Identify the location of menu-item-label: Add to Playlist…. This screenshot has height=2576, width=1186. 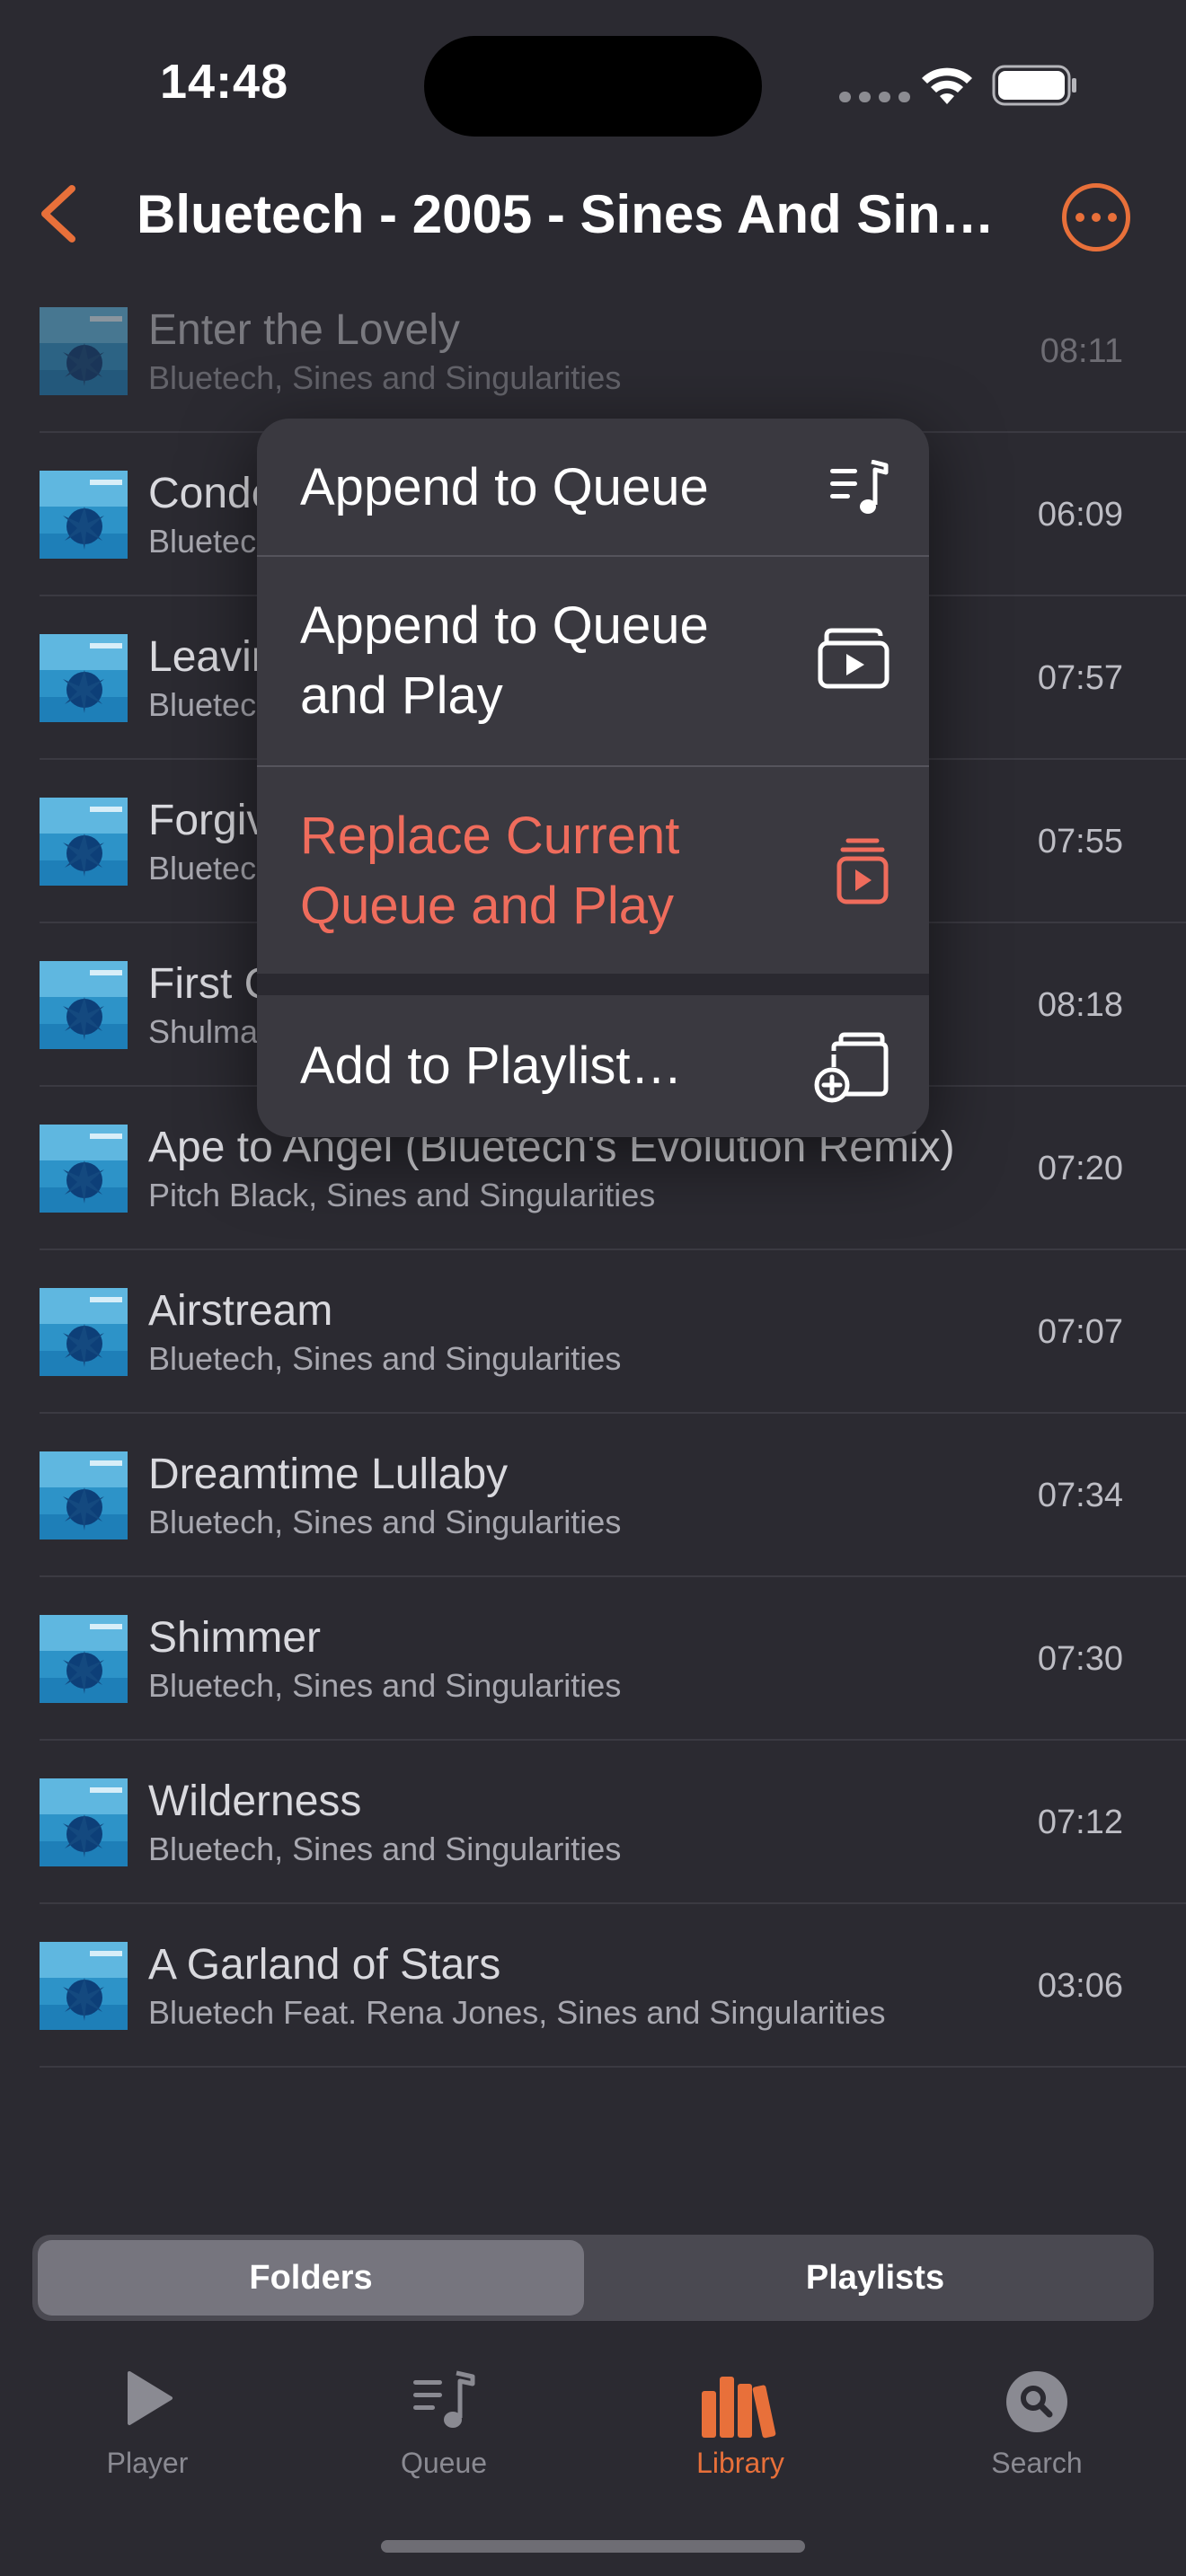
(491, 1066).